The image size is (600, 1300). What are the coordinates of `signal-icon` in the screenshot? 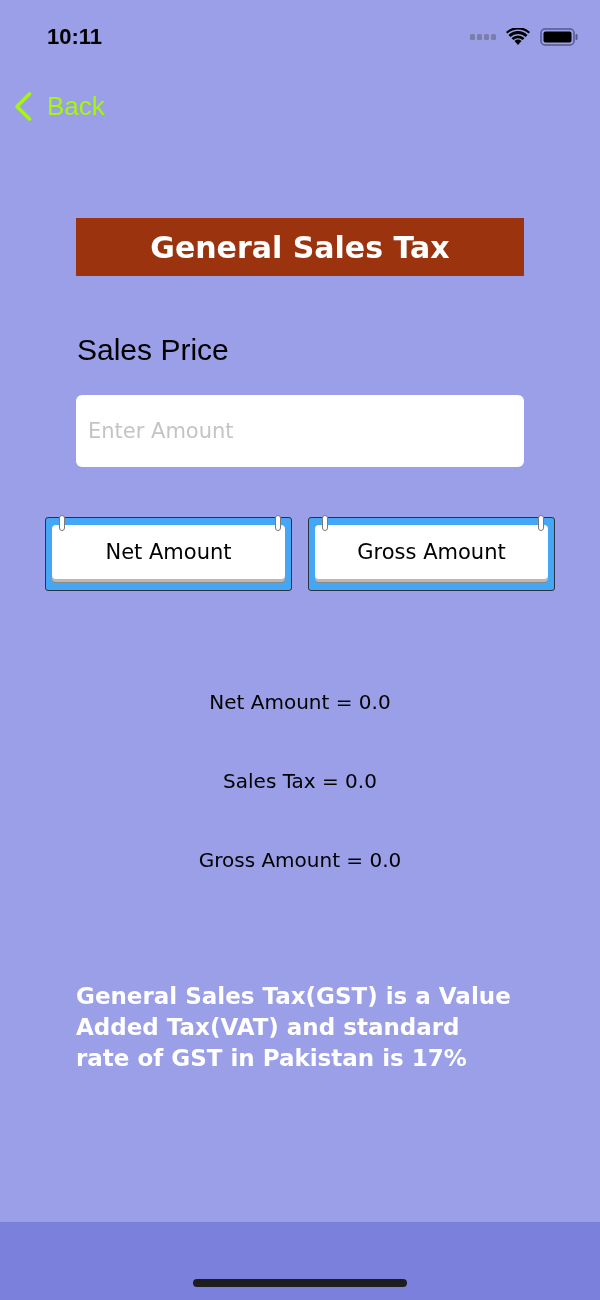 It's located at (483, 37).